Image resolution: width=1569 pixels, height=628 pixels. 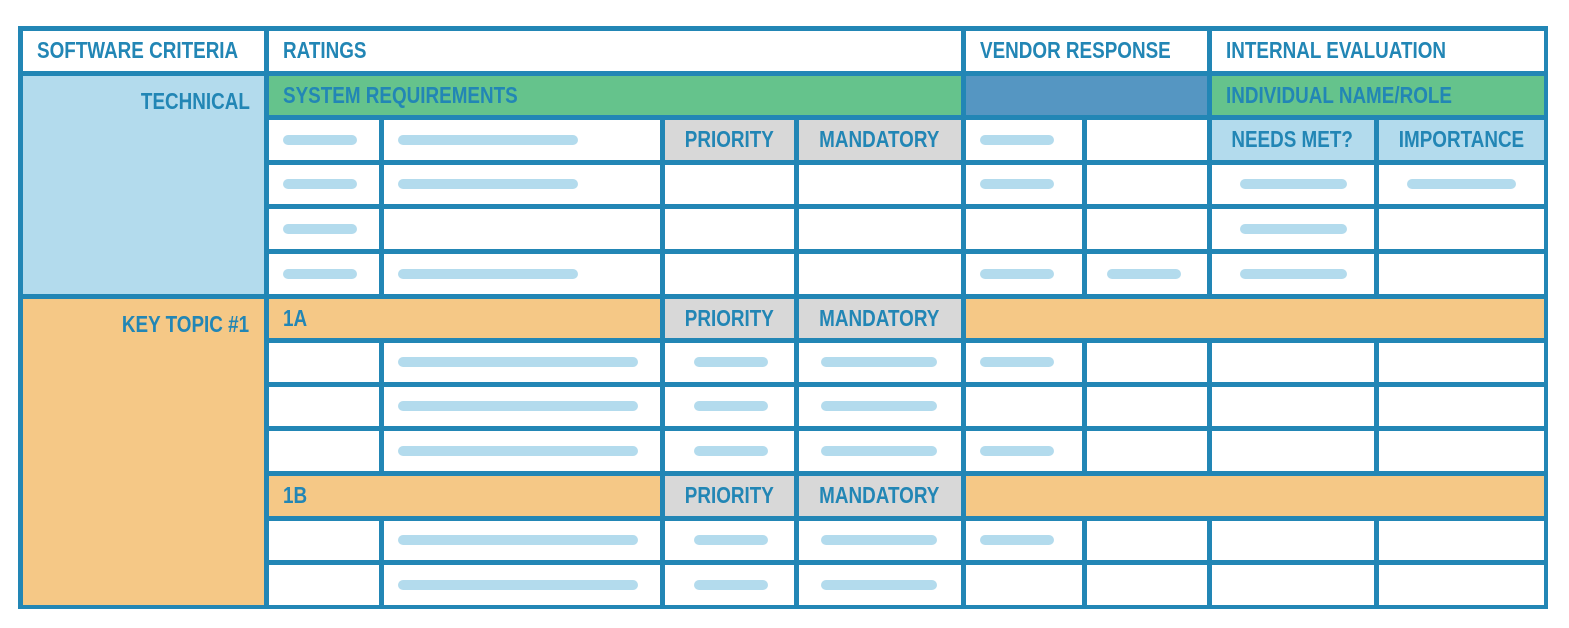 What do you see at coordinates (1461, 139) in the screenshot?
I see `importance-header: IMPORTANCE` at bounding box center [1461, 139].